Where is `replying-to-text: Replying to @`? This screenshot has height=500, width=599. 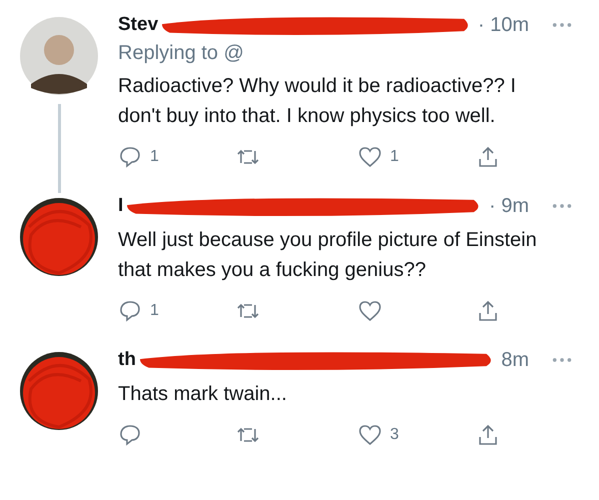 replying-to-text: Replying to @ is located at coordinates (181, 53).